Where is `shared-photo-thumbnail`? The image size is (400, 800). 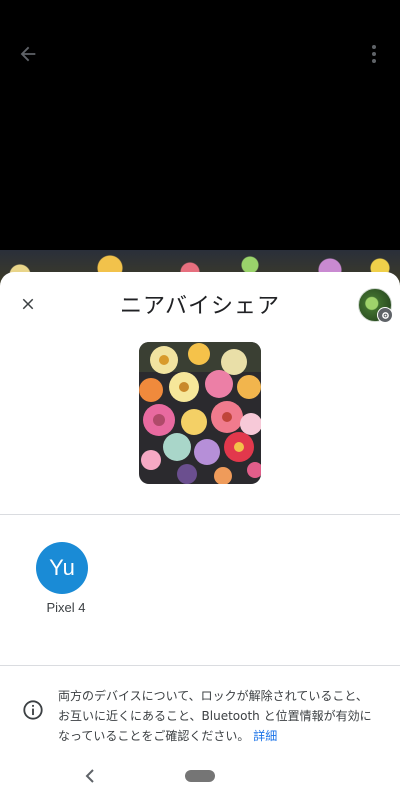 shared-photo-thumbnail is located at coordinates (200, 413).